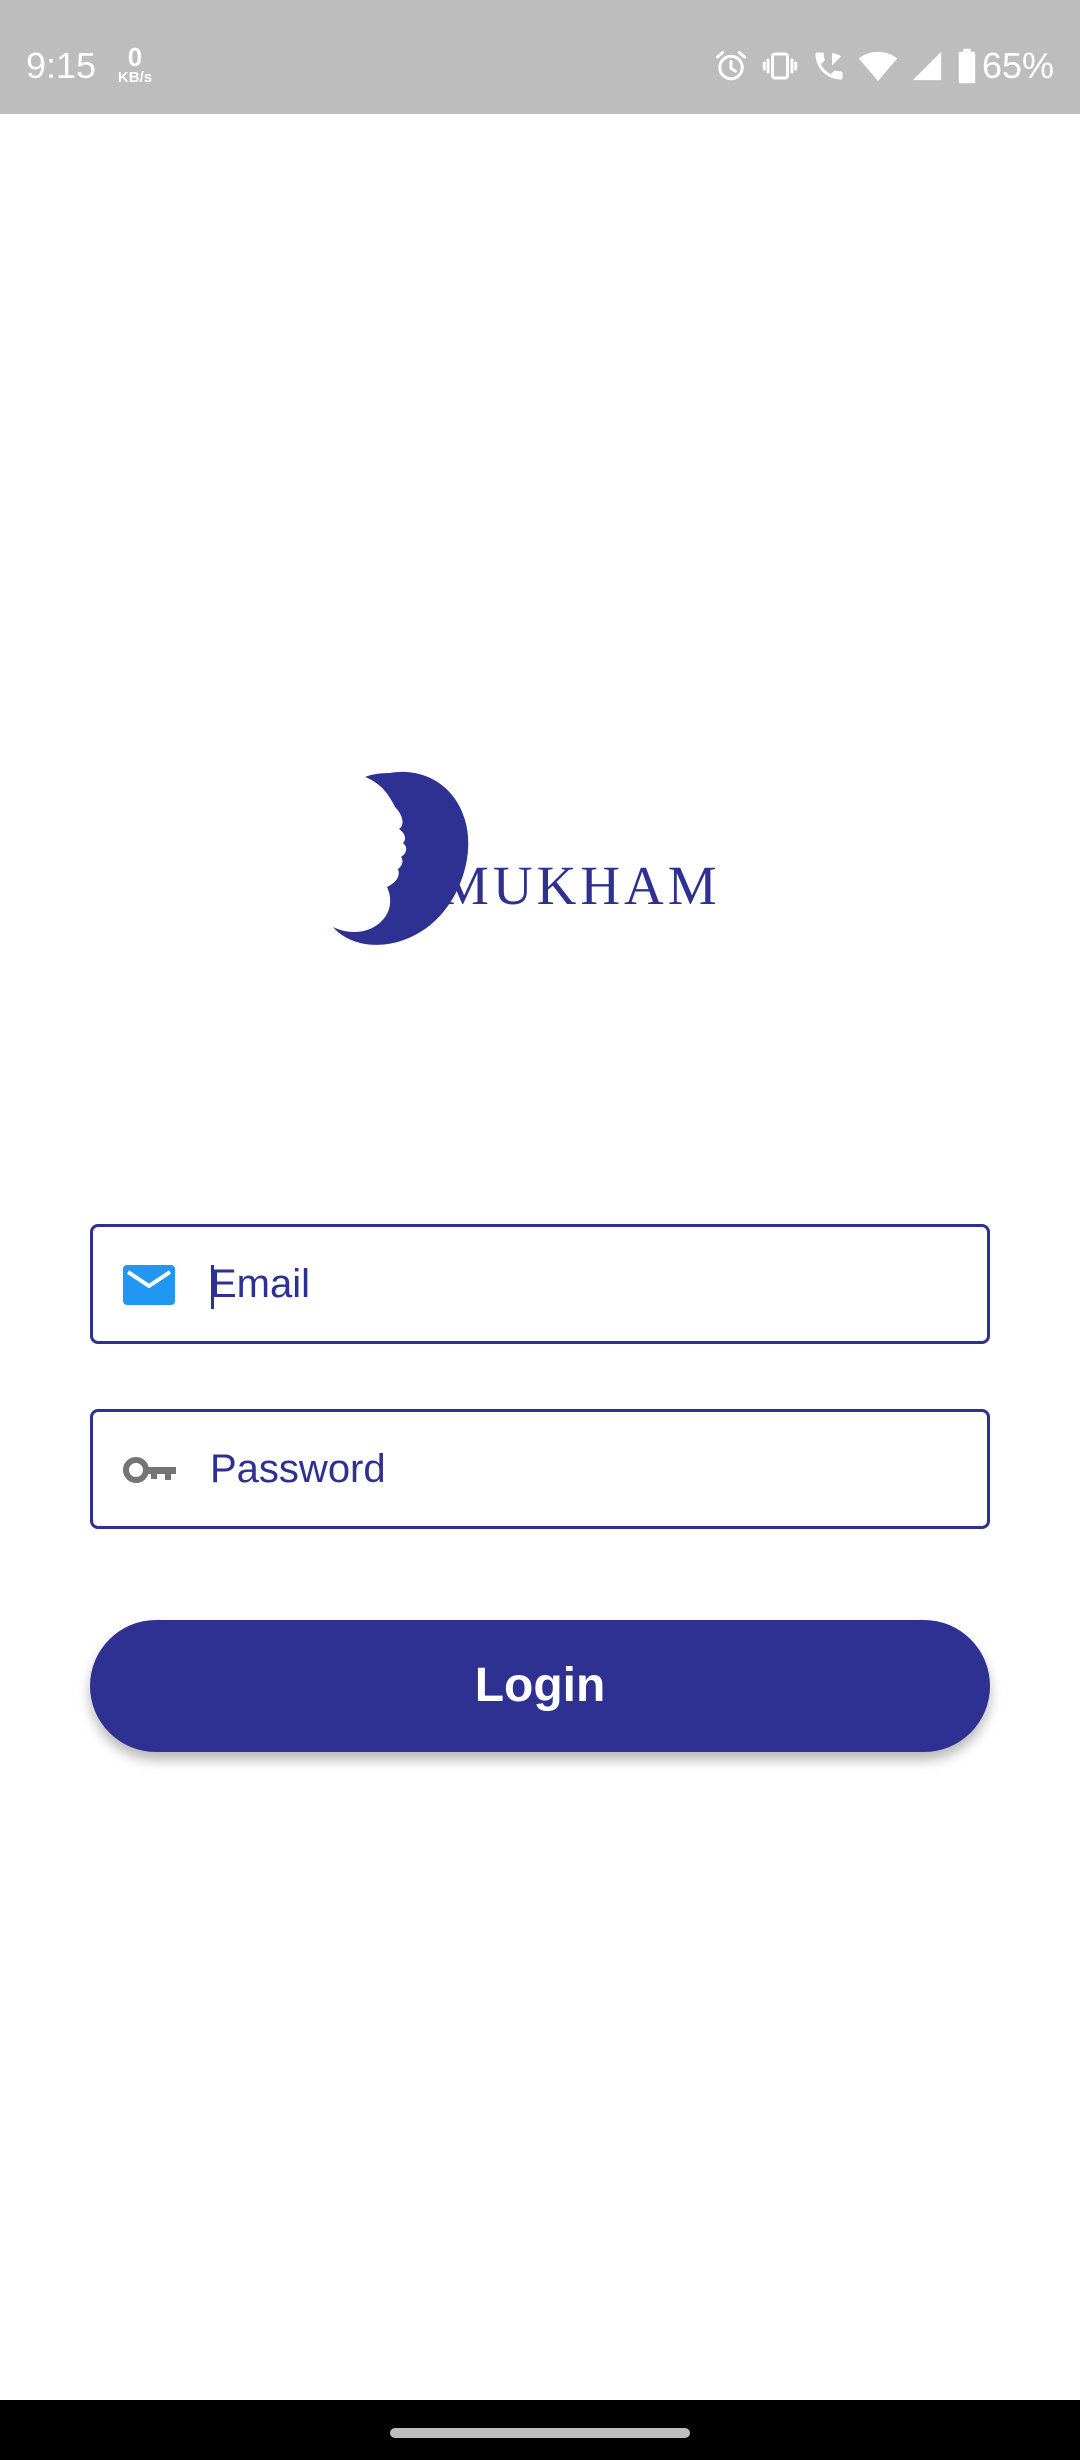 The width and height of the screenshot is (1080, 2460). Describe the element at coordinates (829, 66) in the screenshot. I see `wifi-calling-icon` at that location.